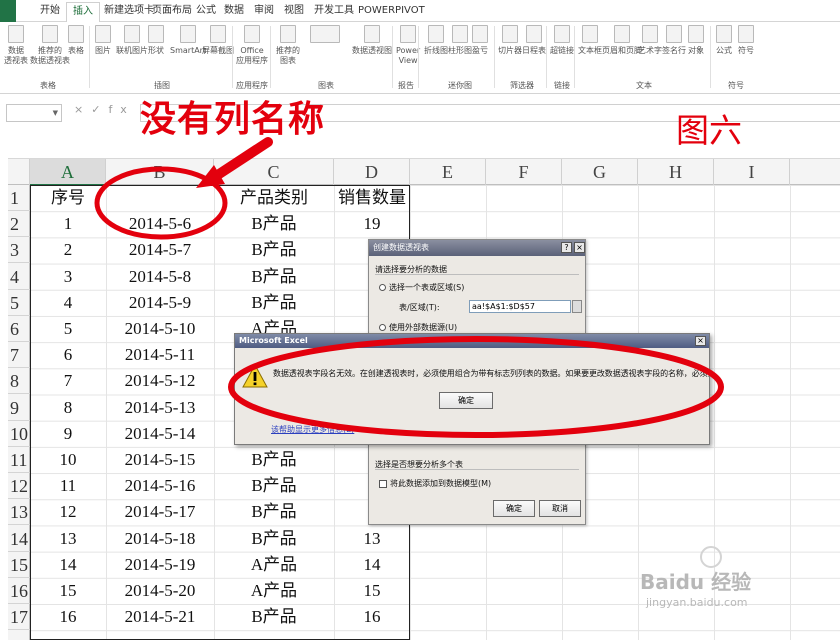  Describe the element at coordinates (121, 109) in the screenshot. I see `insert-function-button: fx` at that location.